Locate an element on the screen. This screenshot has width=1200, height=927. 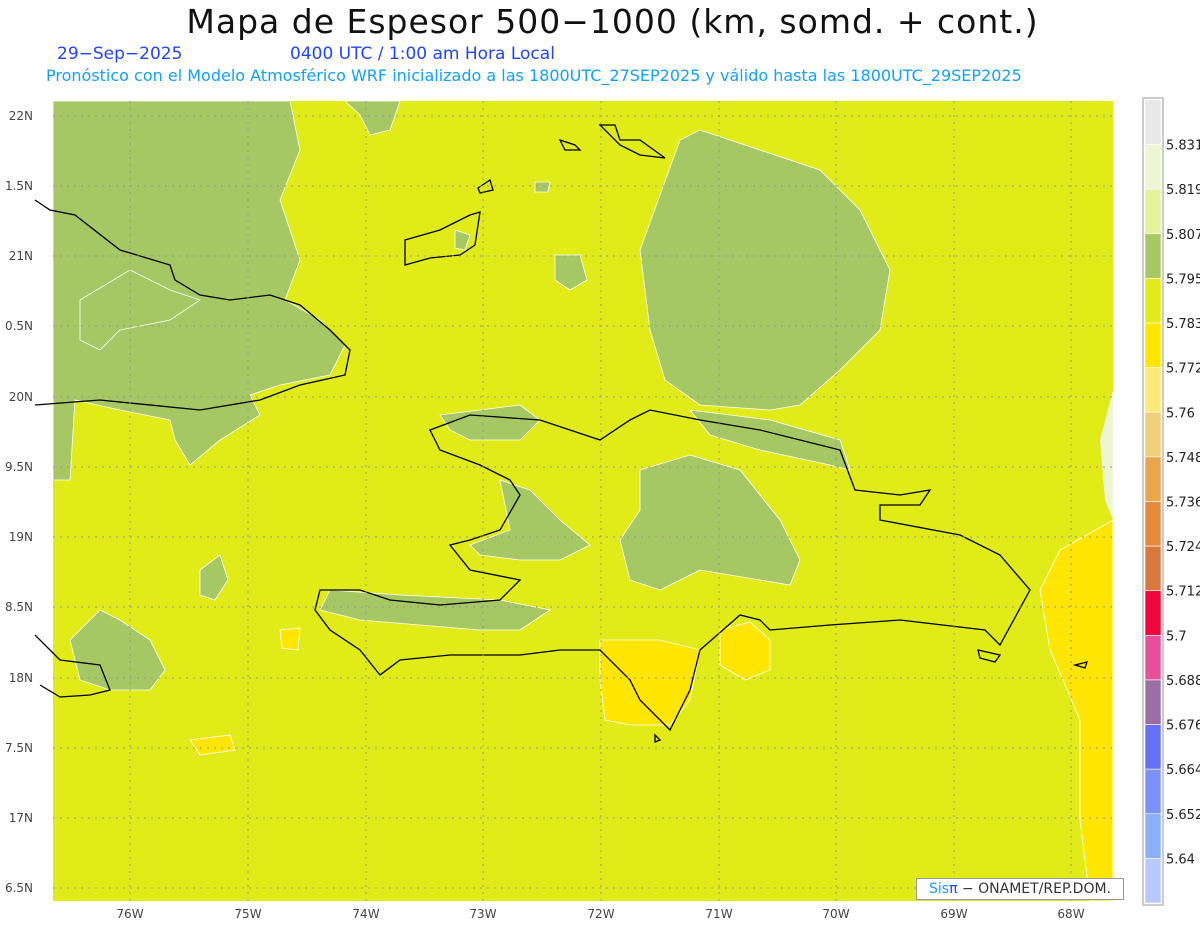
colorbar-label: 5.748 is located at coordinates (1183, 458).